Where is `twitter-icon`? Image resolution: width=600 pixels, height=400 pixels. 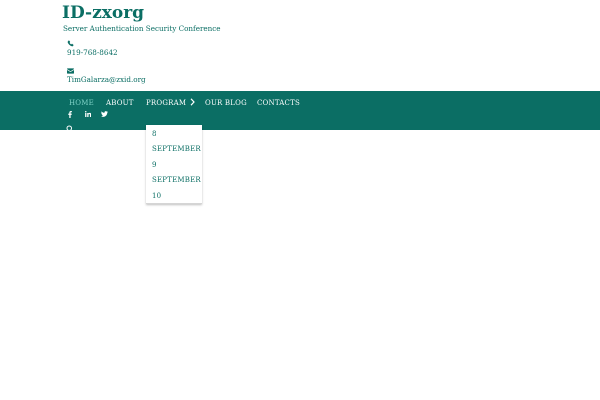
twitter-icon is located at coordinates (104, 114).